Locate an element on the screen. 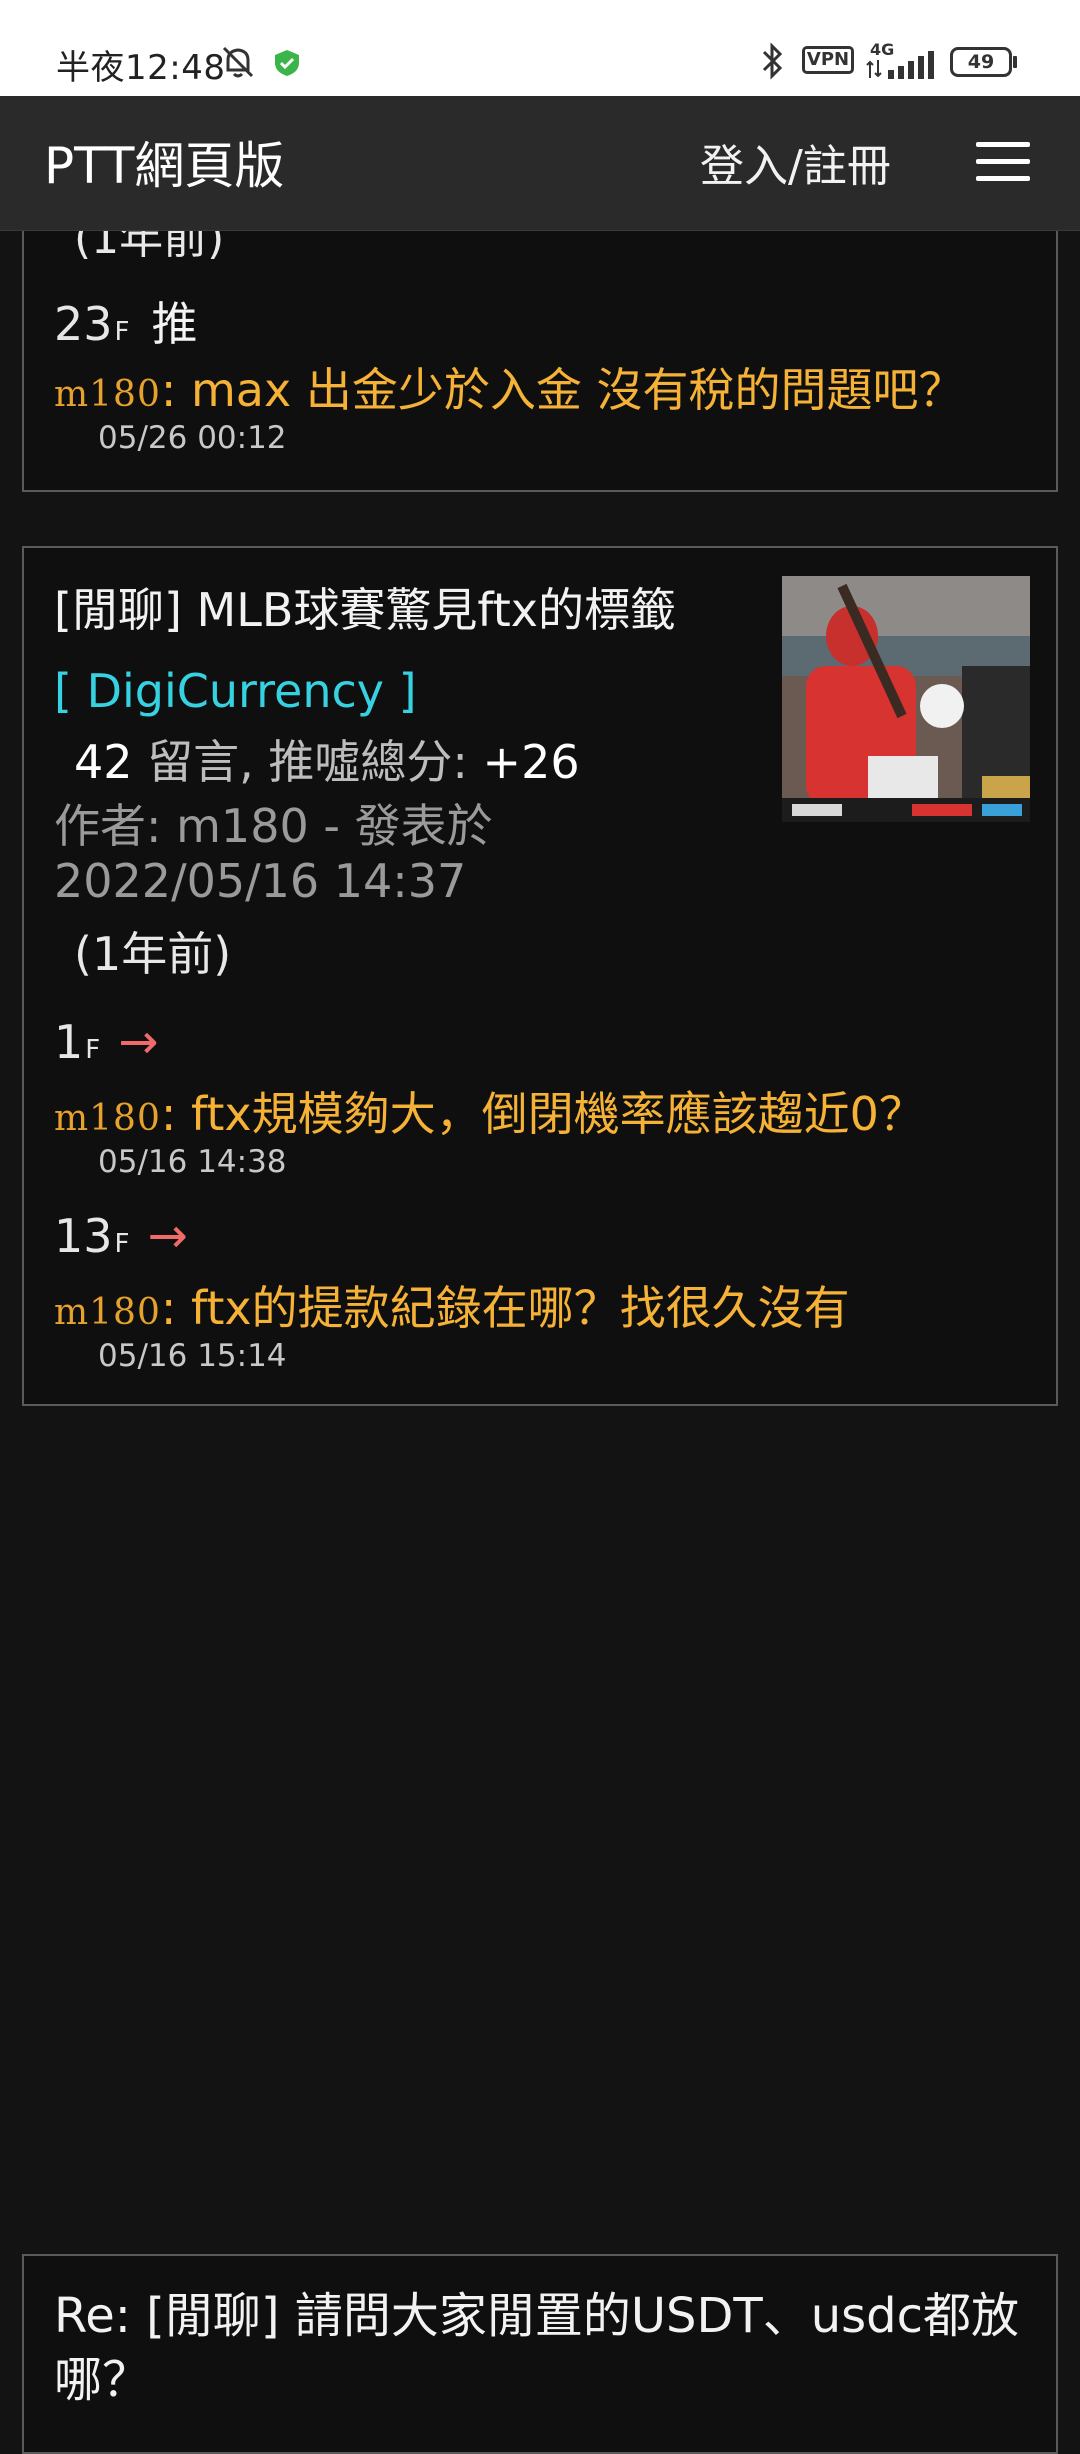  comment-body: : ftx規模夠大，倒閉機率應該趨近0？ is located at coordinates (542, 1114).